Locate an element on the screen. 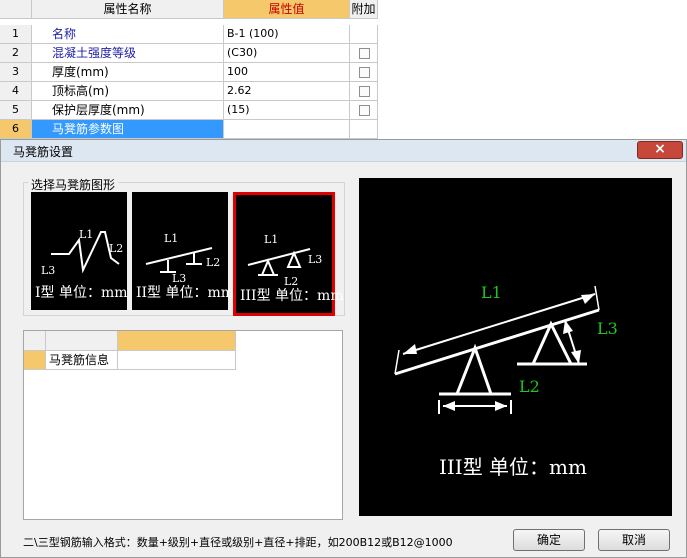 This screenshot has width=687, height=558. row-name: 厚度(mm) is located at coordinates (128, 72).